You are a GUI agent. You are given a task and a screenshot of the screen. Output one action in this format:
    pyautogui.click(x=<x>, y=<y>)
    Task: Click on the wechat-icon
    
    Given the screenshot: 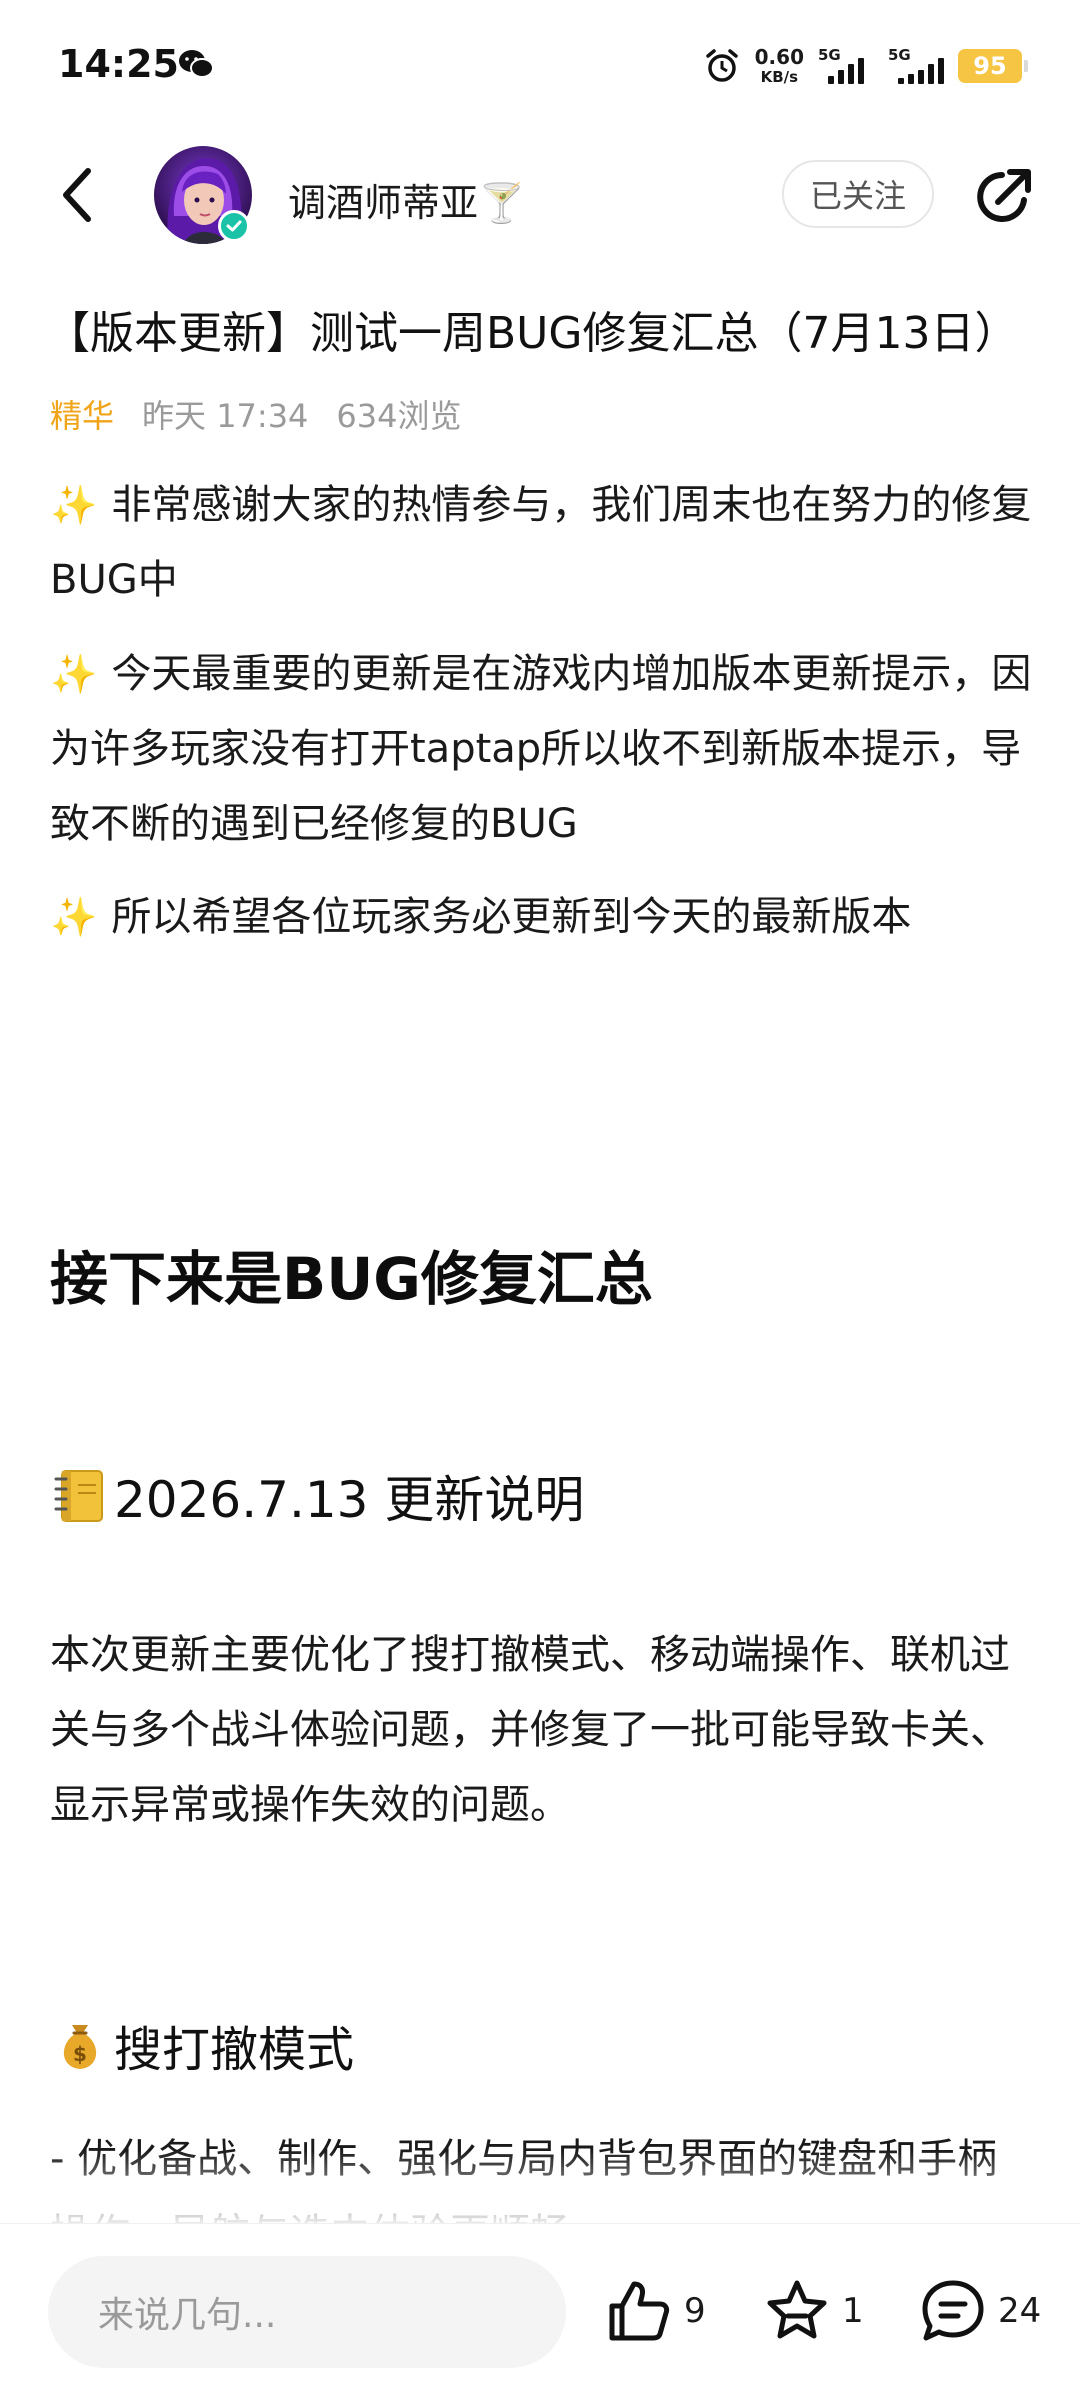 What is the action you would take?
    pyautogui.click(x=196, y=64)
    